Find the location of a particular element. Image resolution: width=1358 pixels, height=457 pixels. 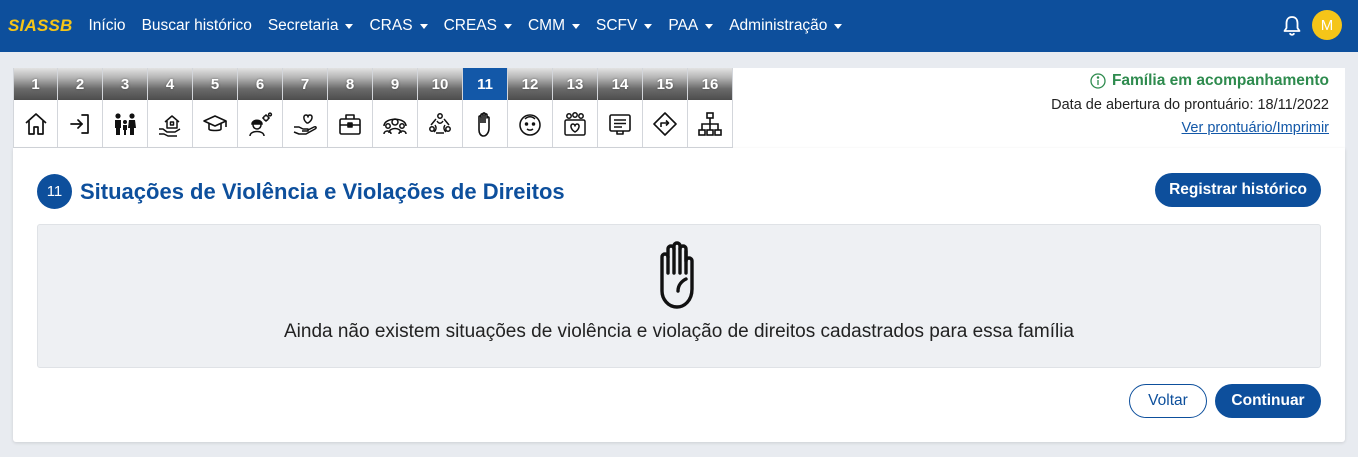

brand-logo: SIASSB is located at coordinates (40, 26).